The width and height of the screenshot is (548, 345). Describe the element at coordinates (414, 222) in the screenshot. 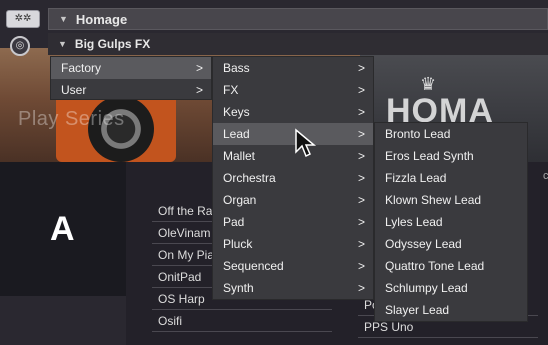

I see `menu-item-label: Lyles Lead` at that location.